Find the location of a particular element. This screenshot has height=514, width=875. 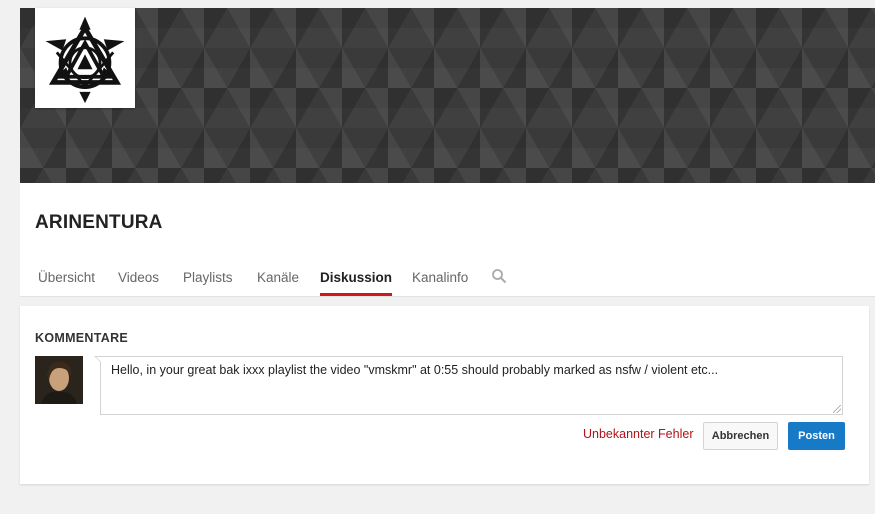

tab-videos: Videos is located at coordinates (138, 277).